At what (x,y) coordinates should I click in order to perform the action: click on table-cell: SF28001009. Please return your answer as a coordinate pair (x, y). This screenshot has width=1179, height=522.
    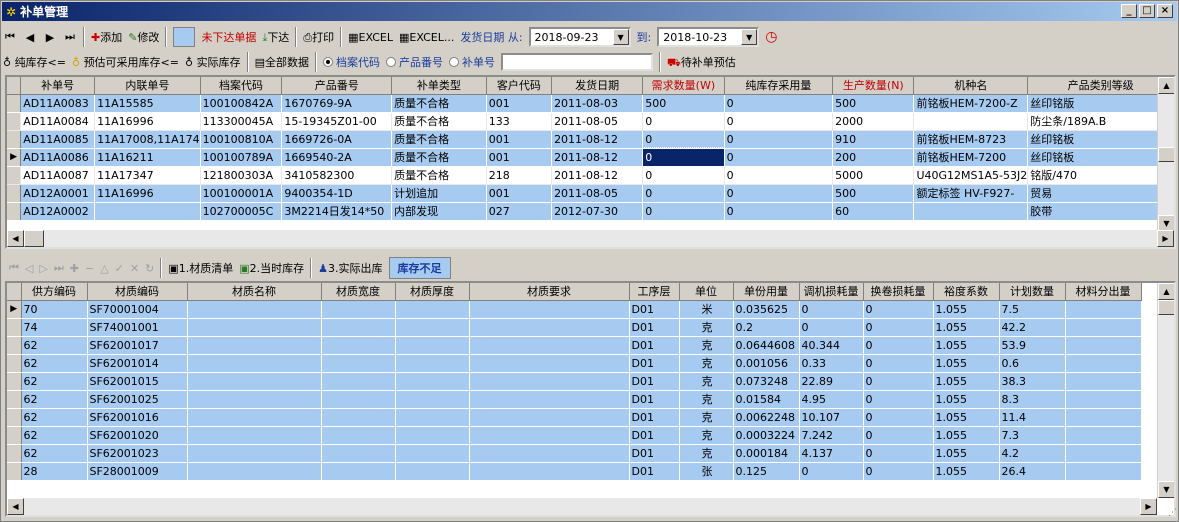
    Looking at the image, I should click on (137, 471).